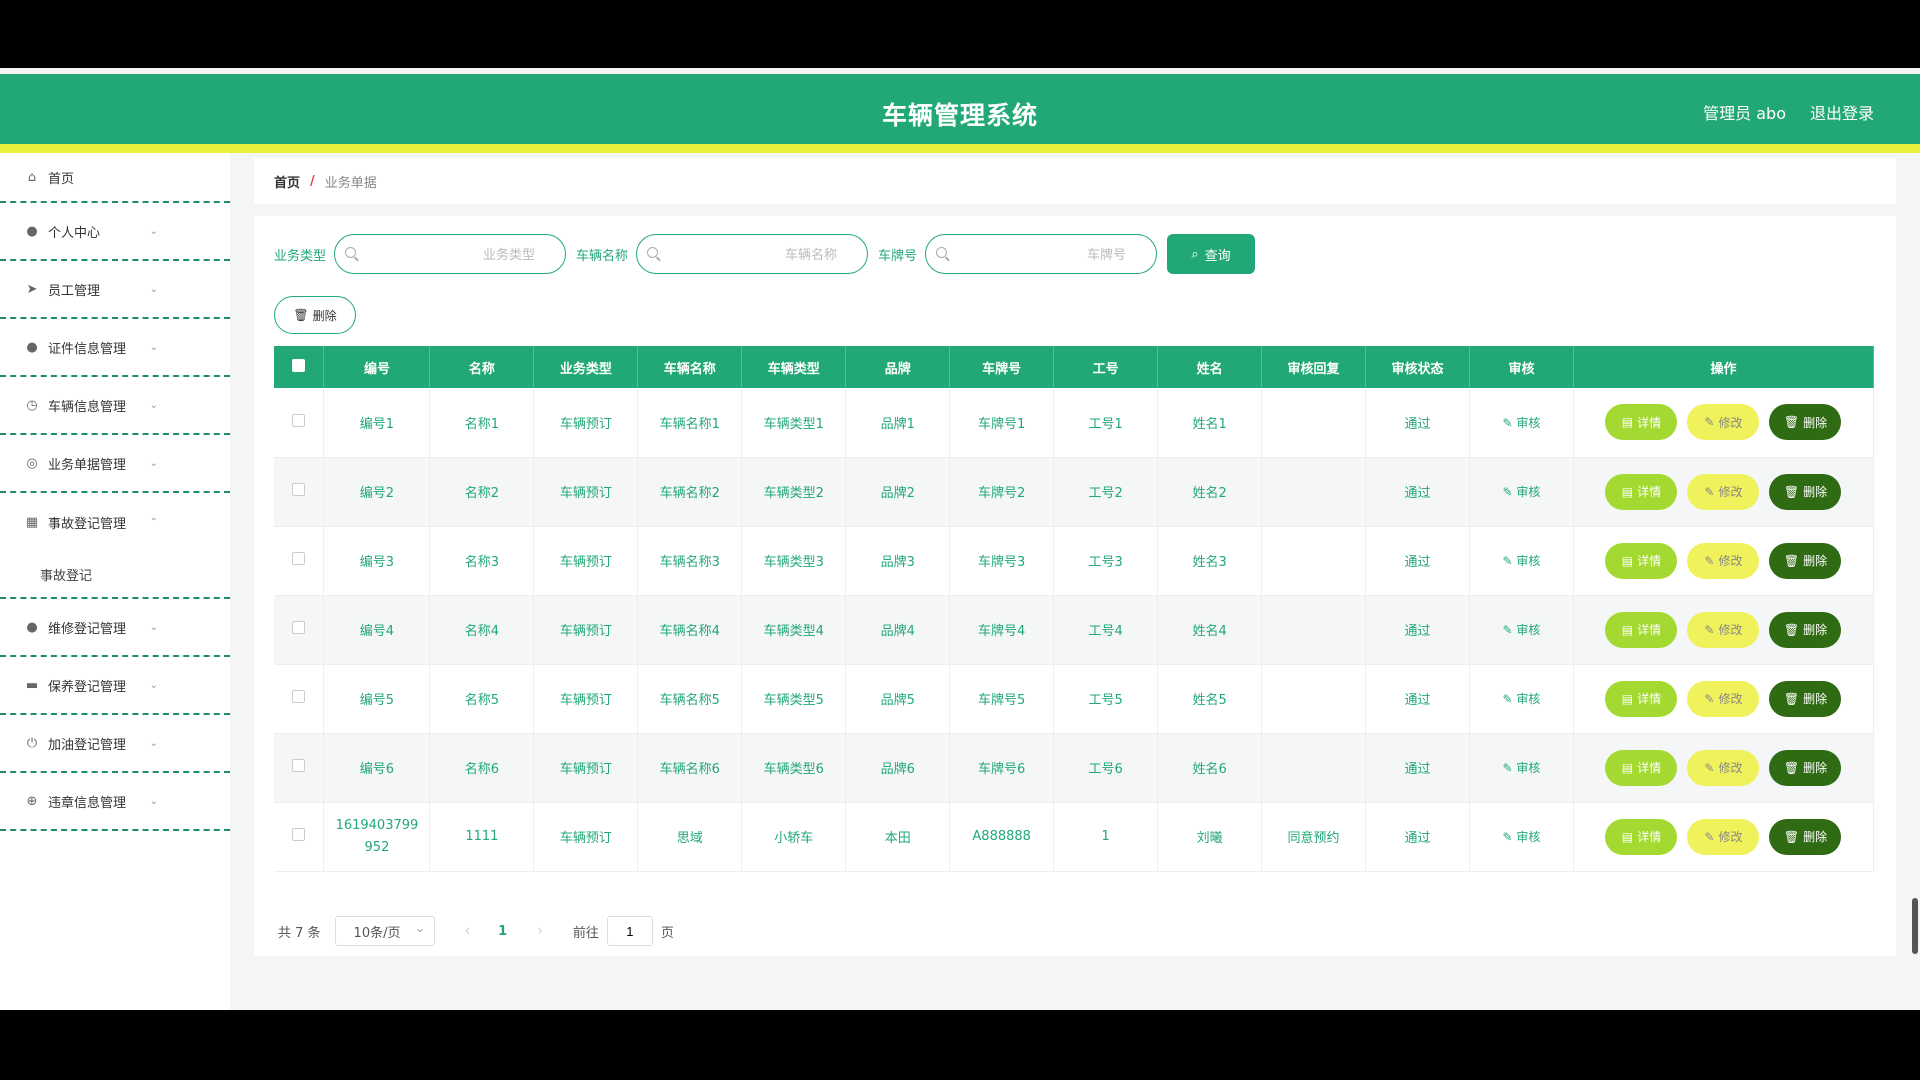  I want to click on sidebar-item: ▬ 保养登记管理 ⌄, so click(115, 686).